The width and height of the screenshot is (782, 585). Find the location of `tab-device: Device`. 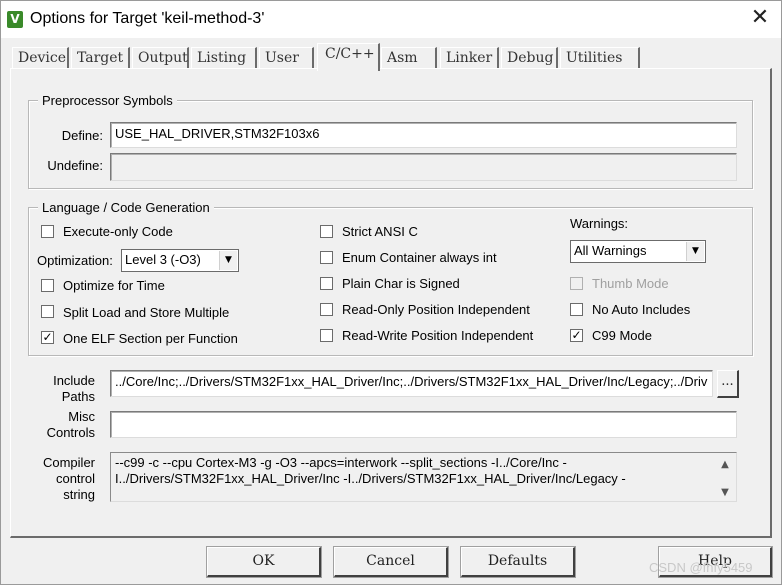

tab-device: Device is located at coordinates (40, 58).